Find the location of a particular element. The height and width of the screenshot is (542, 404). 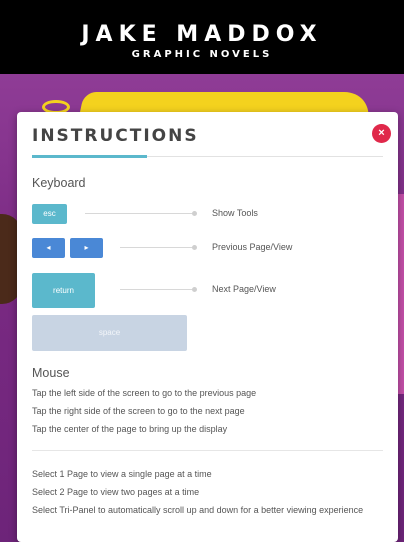

space-key-button: space is located at coordinates (109, 333).